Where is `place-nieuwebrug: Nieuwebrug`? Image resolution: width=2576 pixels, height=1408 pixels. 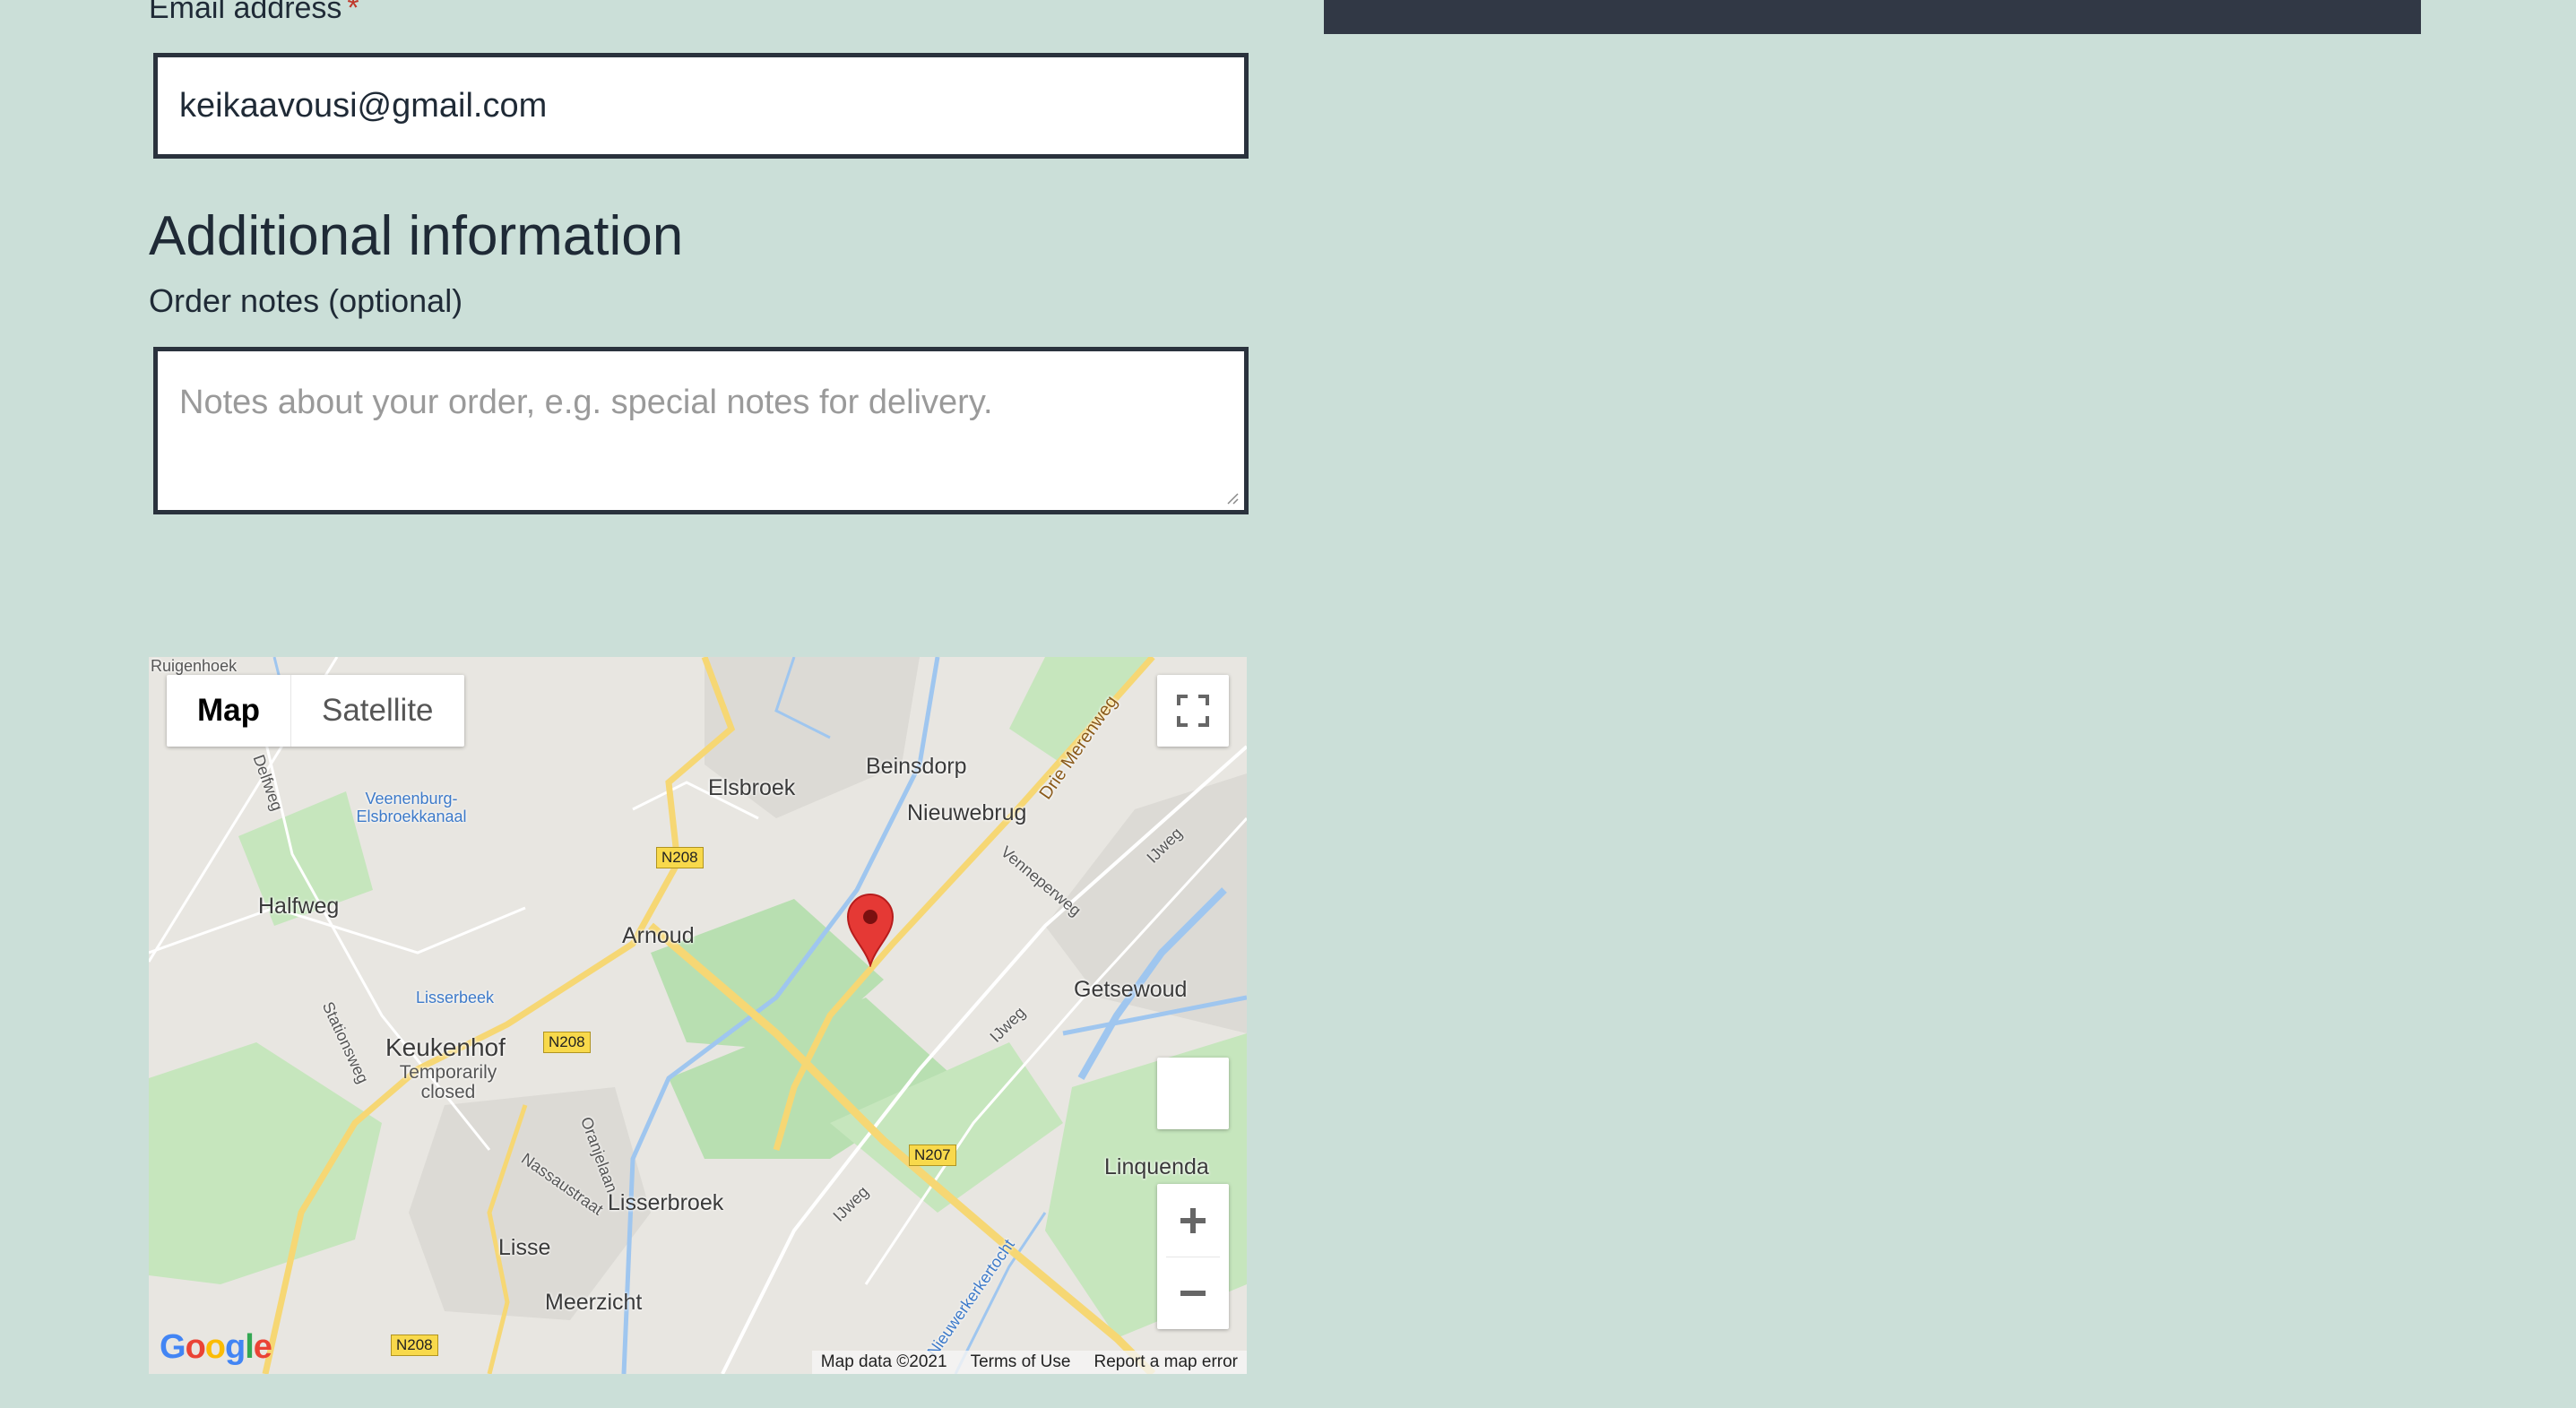 place-nieuwebrug: Nieuwebrug is located at coordinates (967, 812).